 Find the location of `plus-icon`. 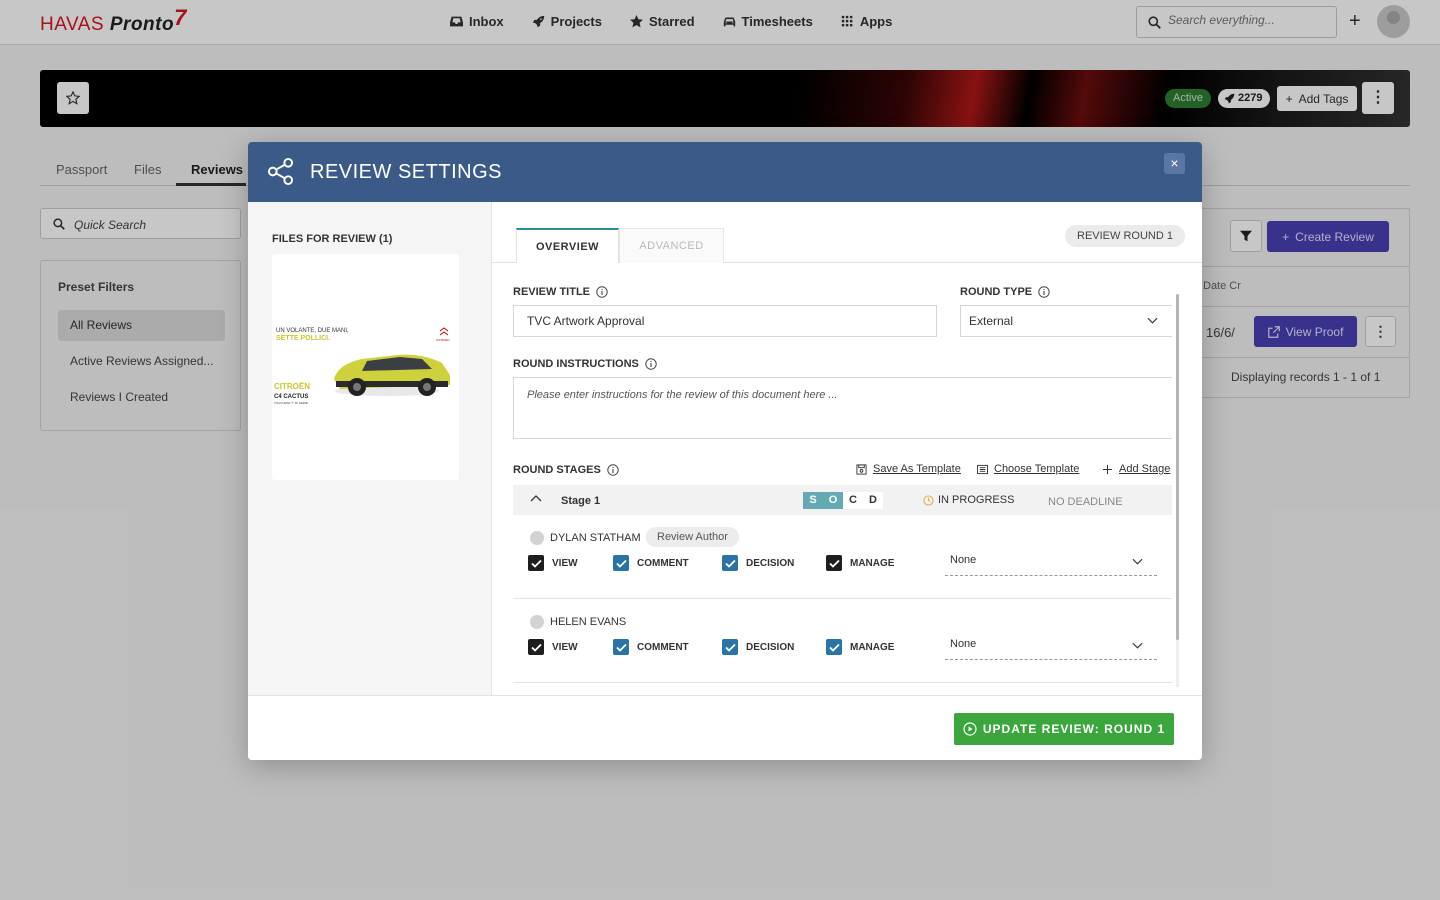

plus-icon is located at coordinates (1107, 469).